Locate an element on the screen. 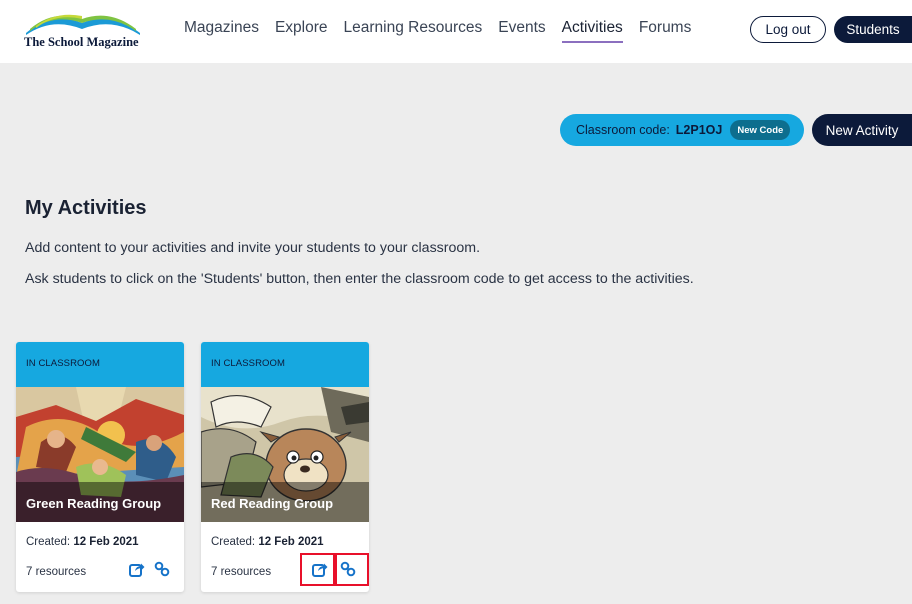 The image size is (912, 604). book-stripes-icon is located at coordinates (83, 24).